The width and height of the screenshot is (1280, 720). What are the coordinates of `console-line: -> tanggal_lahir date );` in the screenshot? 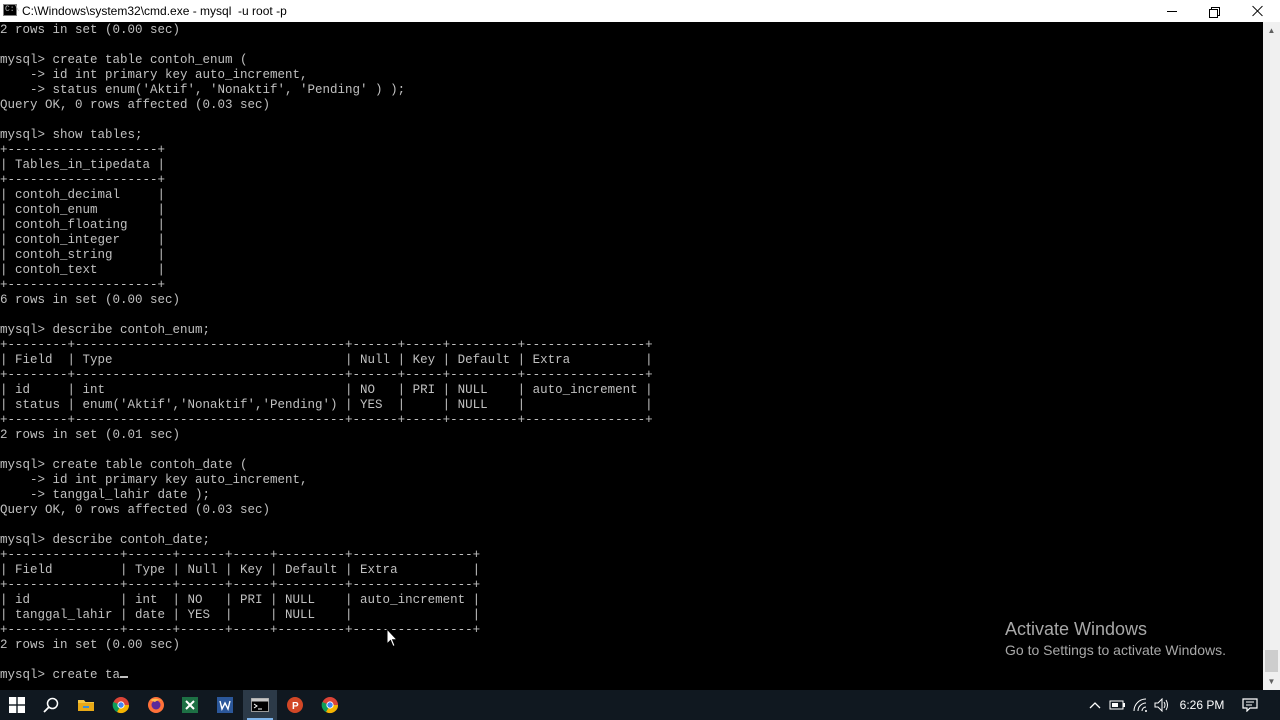 It's located at (105, 495).